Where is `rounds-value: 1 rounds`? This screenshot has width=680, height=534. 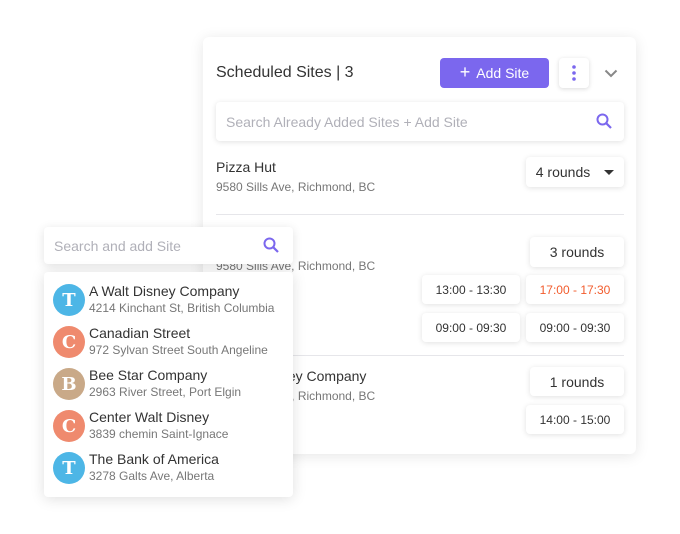 rounds-value: 1 rounds is located at coordinates (577, 381).